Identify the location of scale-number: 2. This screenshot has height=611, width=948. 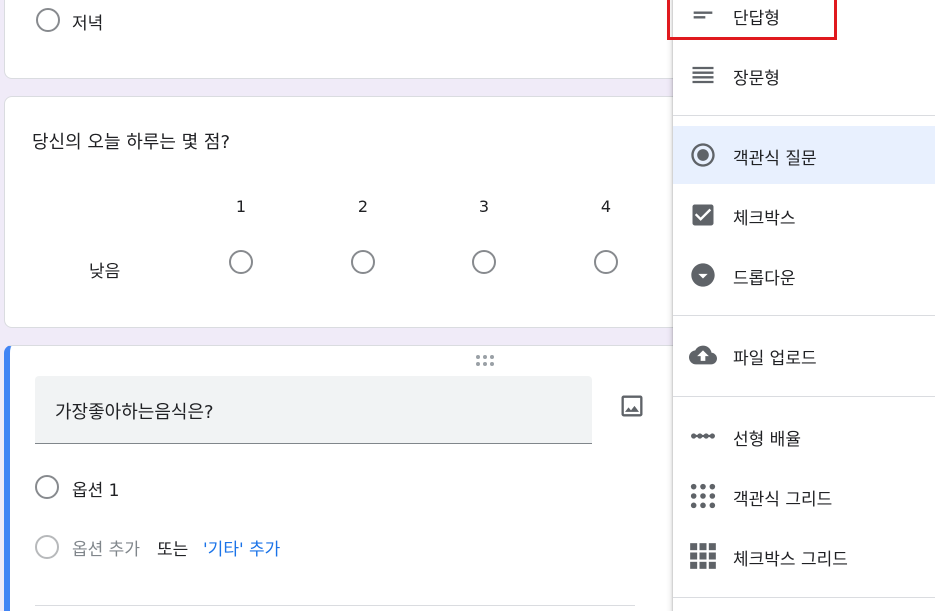
(363, 206).